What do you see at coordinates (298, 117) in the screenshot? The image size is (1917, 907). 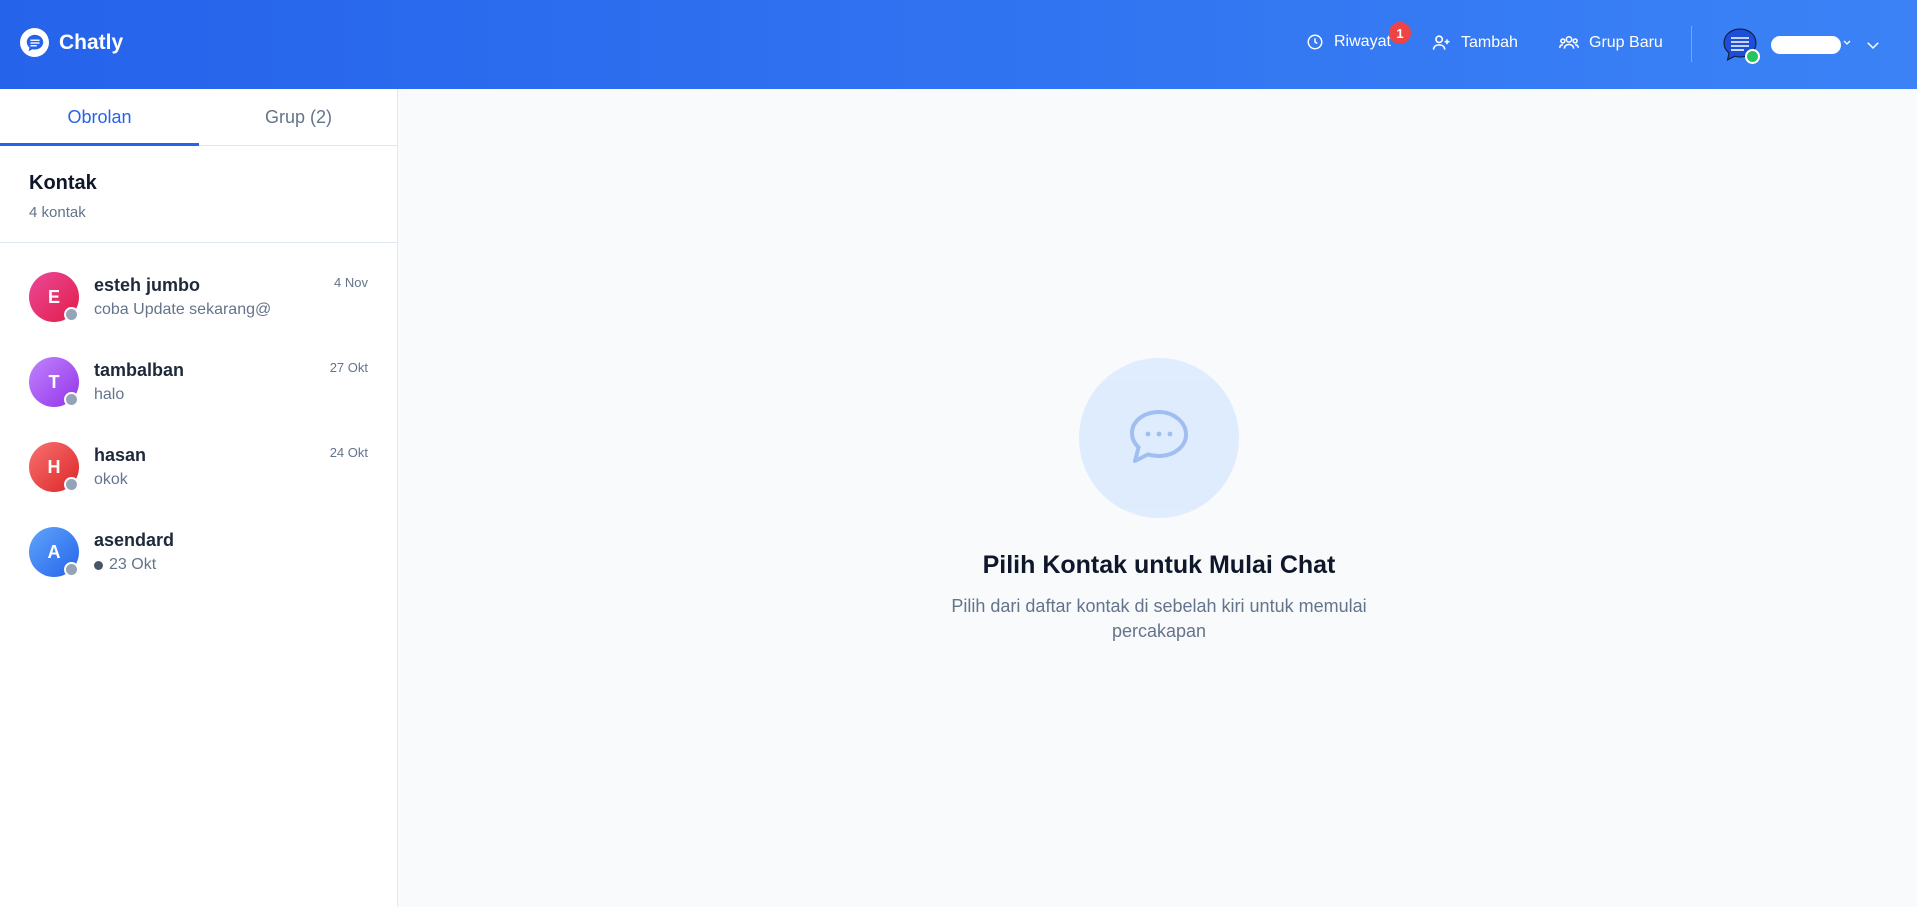 I see `tab-groups: Grup (2)` at bounding box center [298, 117].